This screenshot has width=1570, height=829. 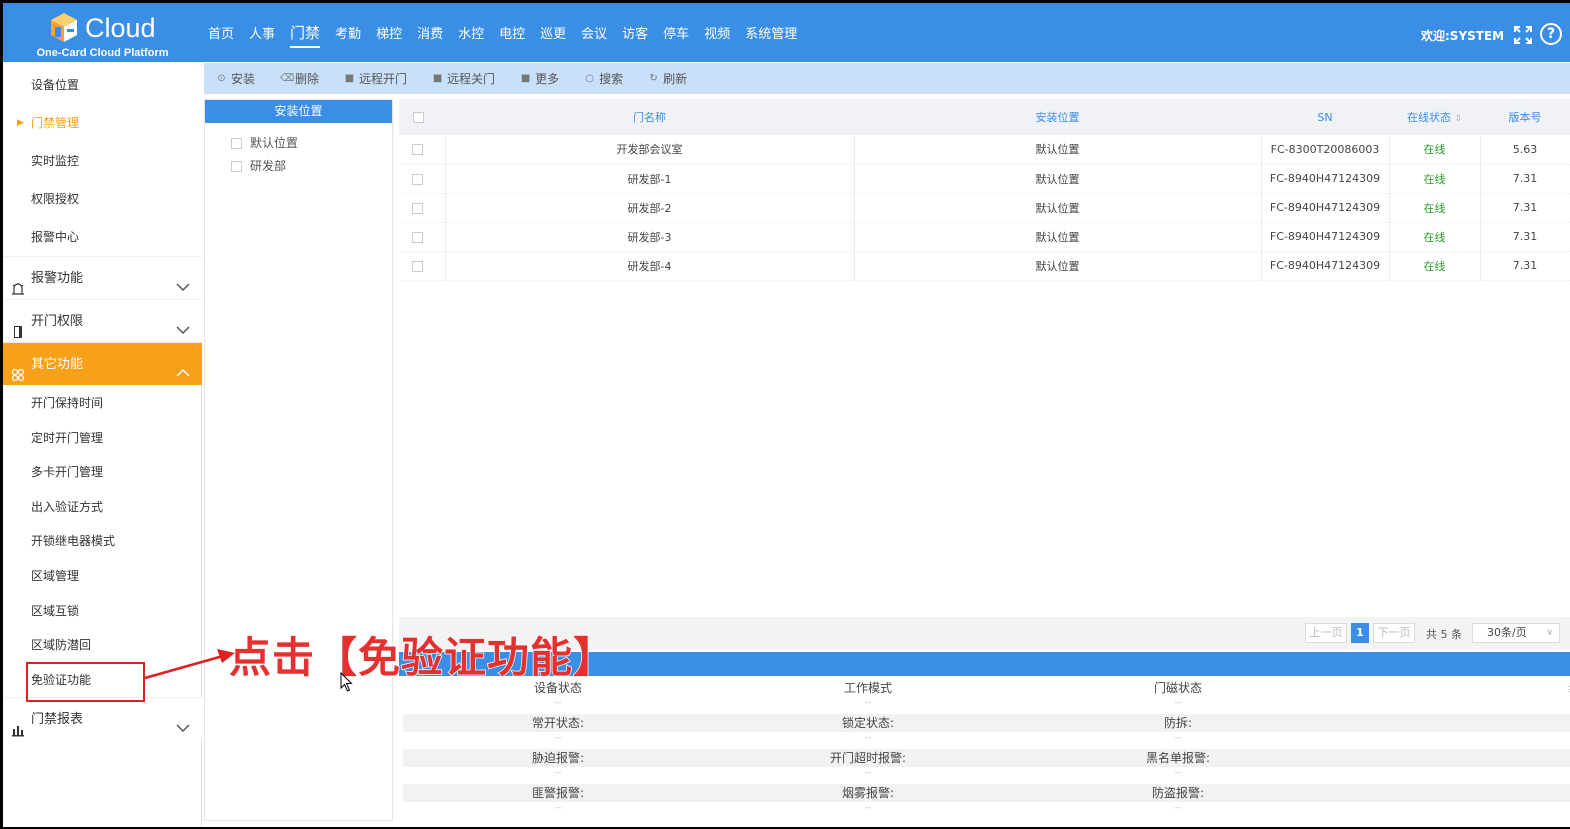 I want to click on detail-label: 工作模式, so click(x=867, y=688).